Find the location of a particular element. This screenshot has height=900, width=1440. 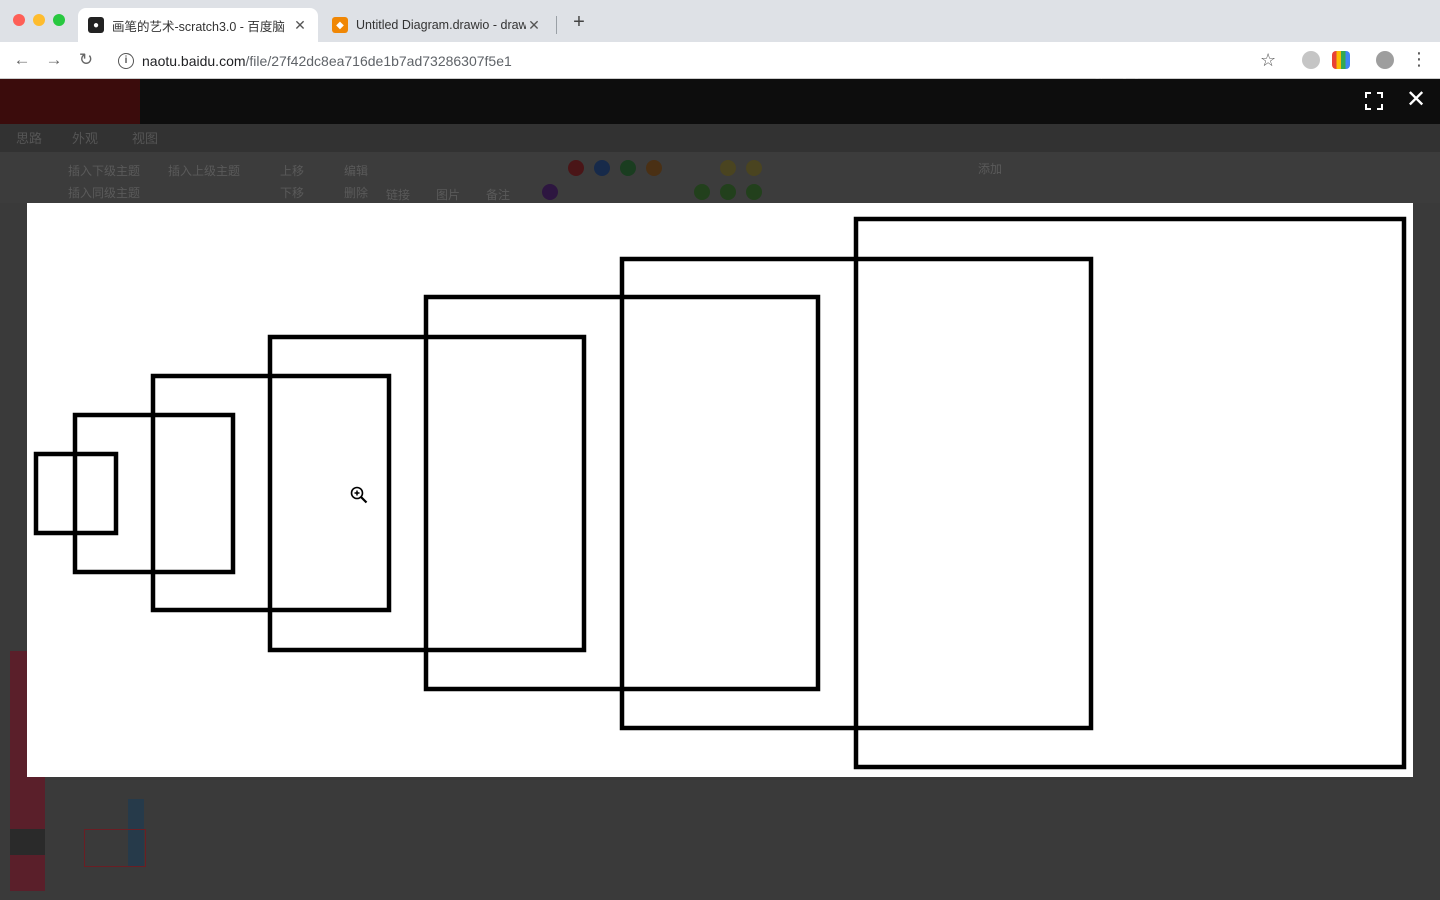

window-minimize-button is located at coordinates (39, 20).